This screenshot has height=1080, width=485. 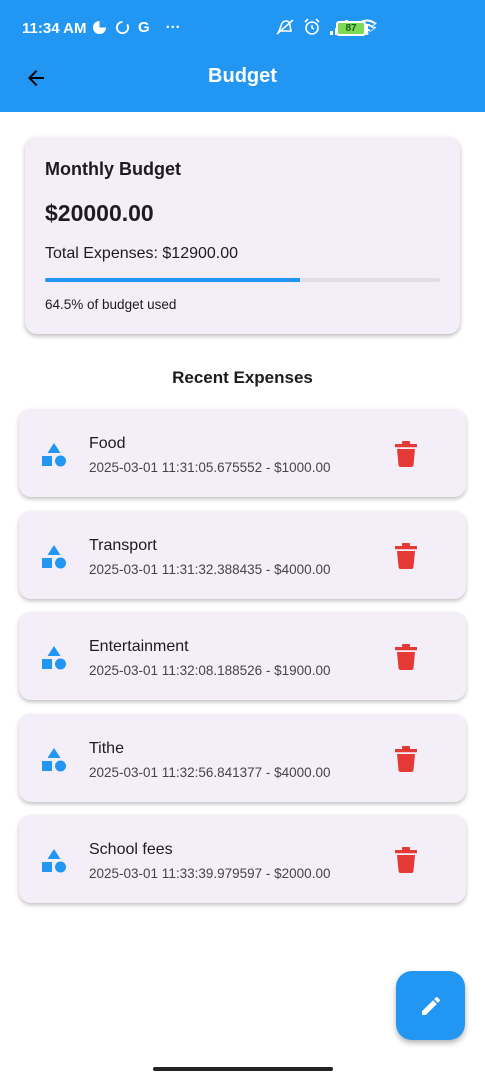 I want to click on expense-name: Food, so click(x=107, y=443).